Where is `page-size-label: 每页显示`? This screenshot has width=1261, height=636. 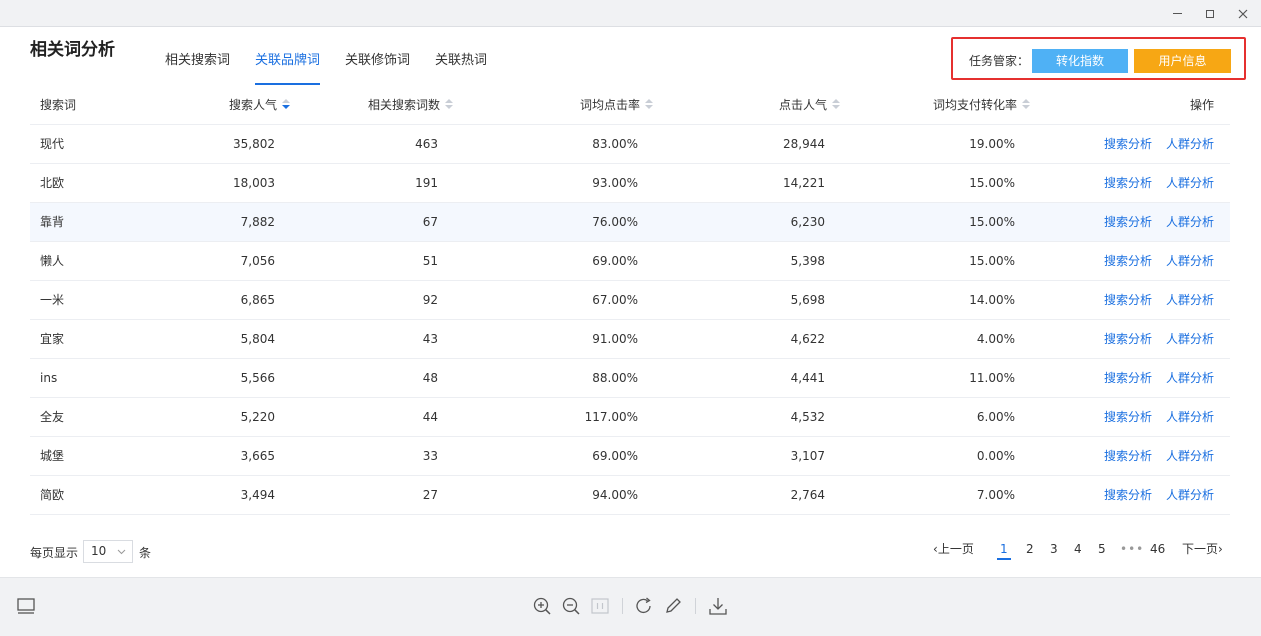 page-size-label: 每页显示 is located at coordinates (54, 553).